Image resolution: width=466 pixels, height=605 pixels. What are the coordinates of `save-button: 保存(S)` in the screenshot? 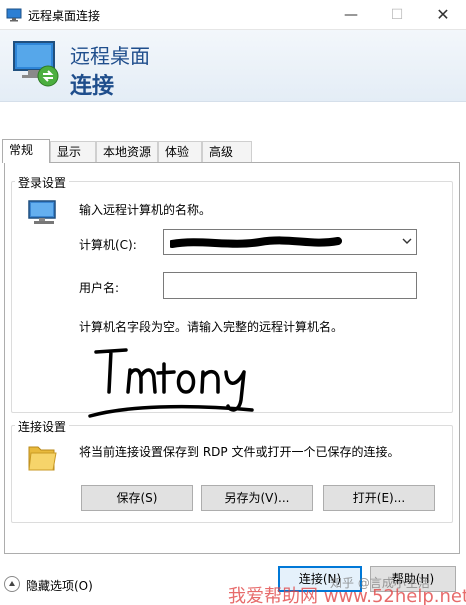 It's located at (137, 498).